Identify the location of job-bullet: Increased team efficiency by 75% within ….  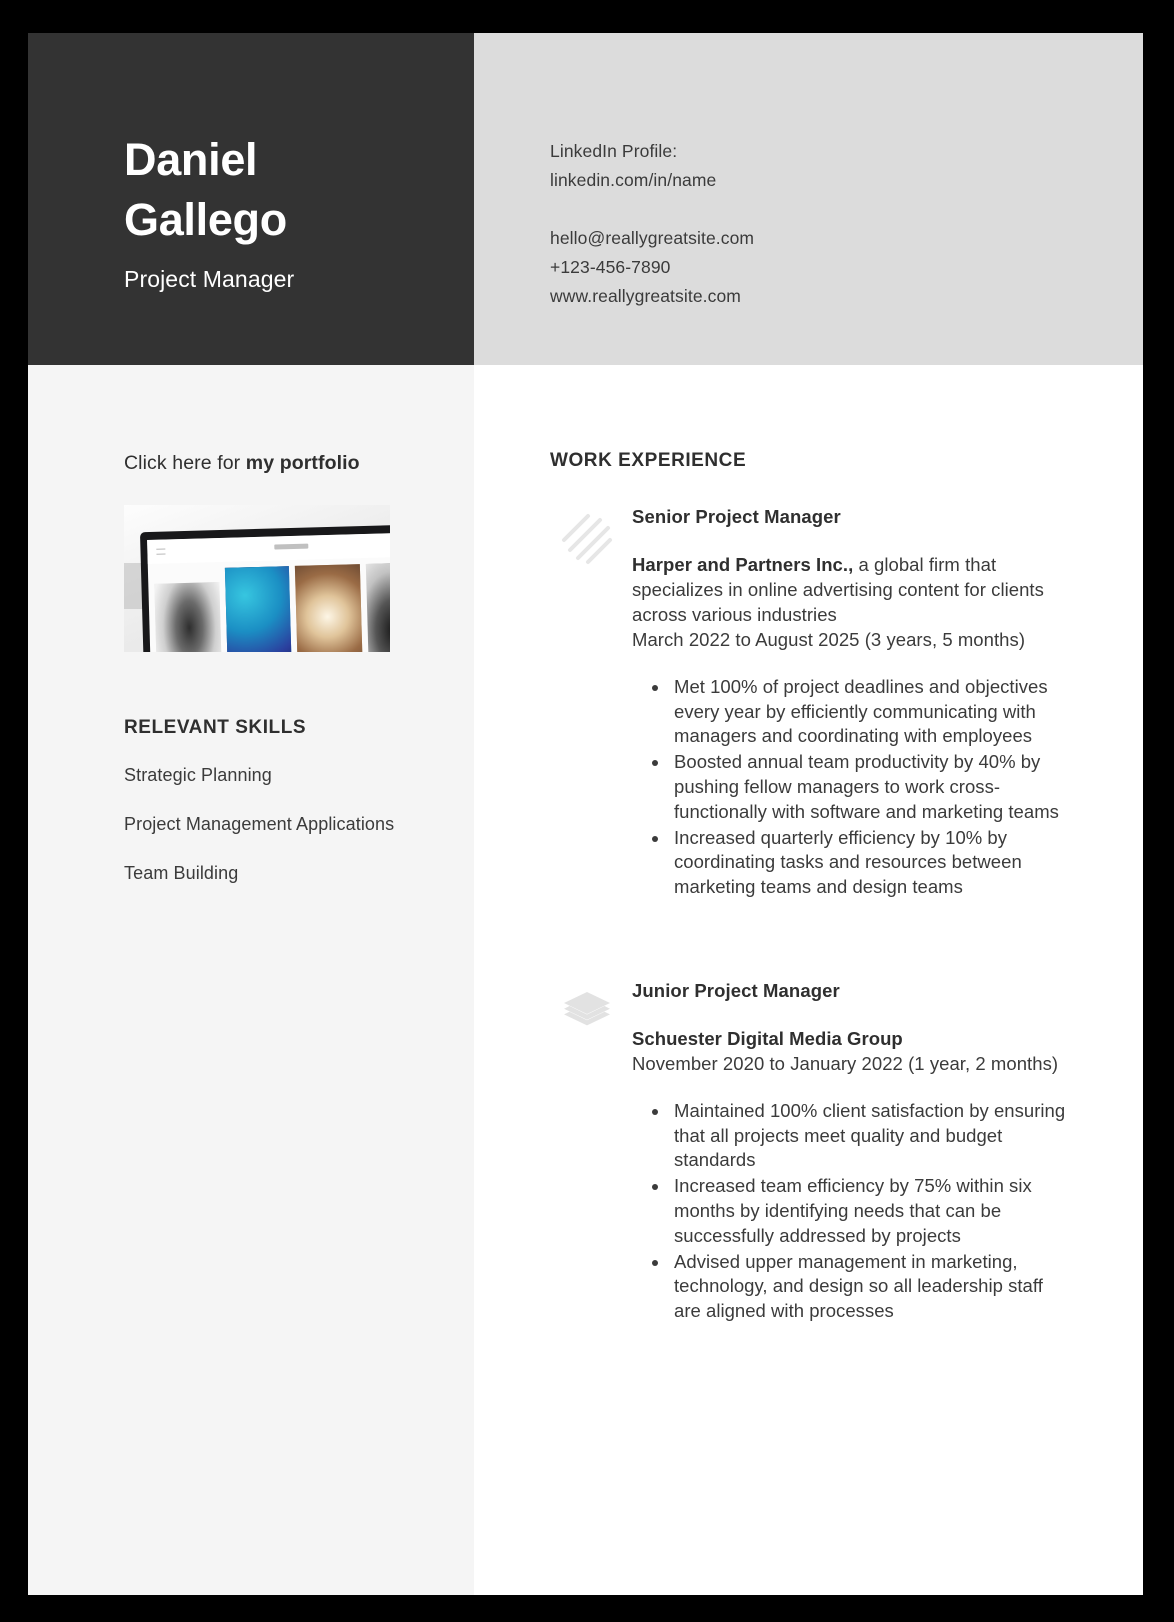
(870, 1211).